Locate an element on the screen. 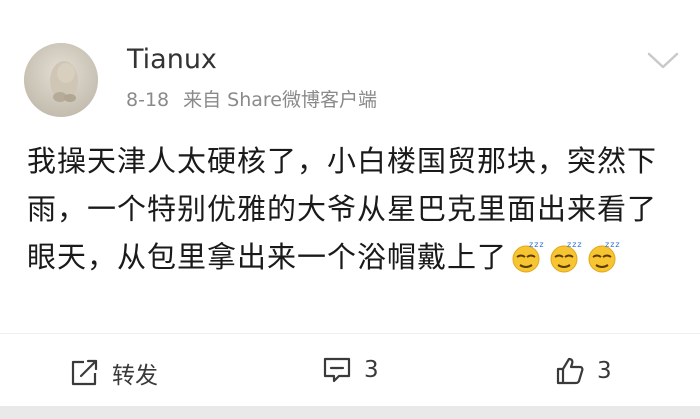 The height and width of the screenshot is (419, 700). avatar is located at coordinates (61, 80).